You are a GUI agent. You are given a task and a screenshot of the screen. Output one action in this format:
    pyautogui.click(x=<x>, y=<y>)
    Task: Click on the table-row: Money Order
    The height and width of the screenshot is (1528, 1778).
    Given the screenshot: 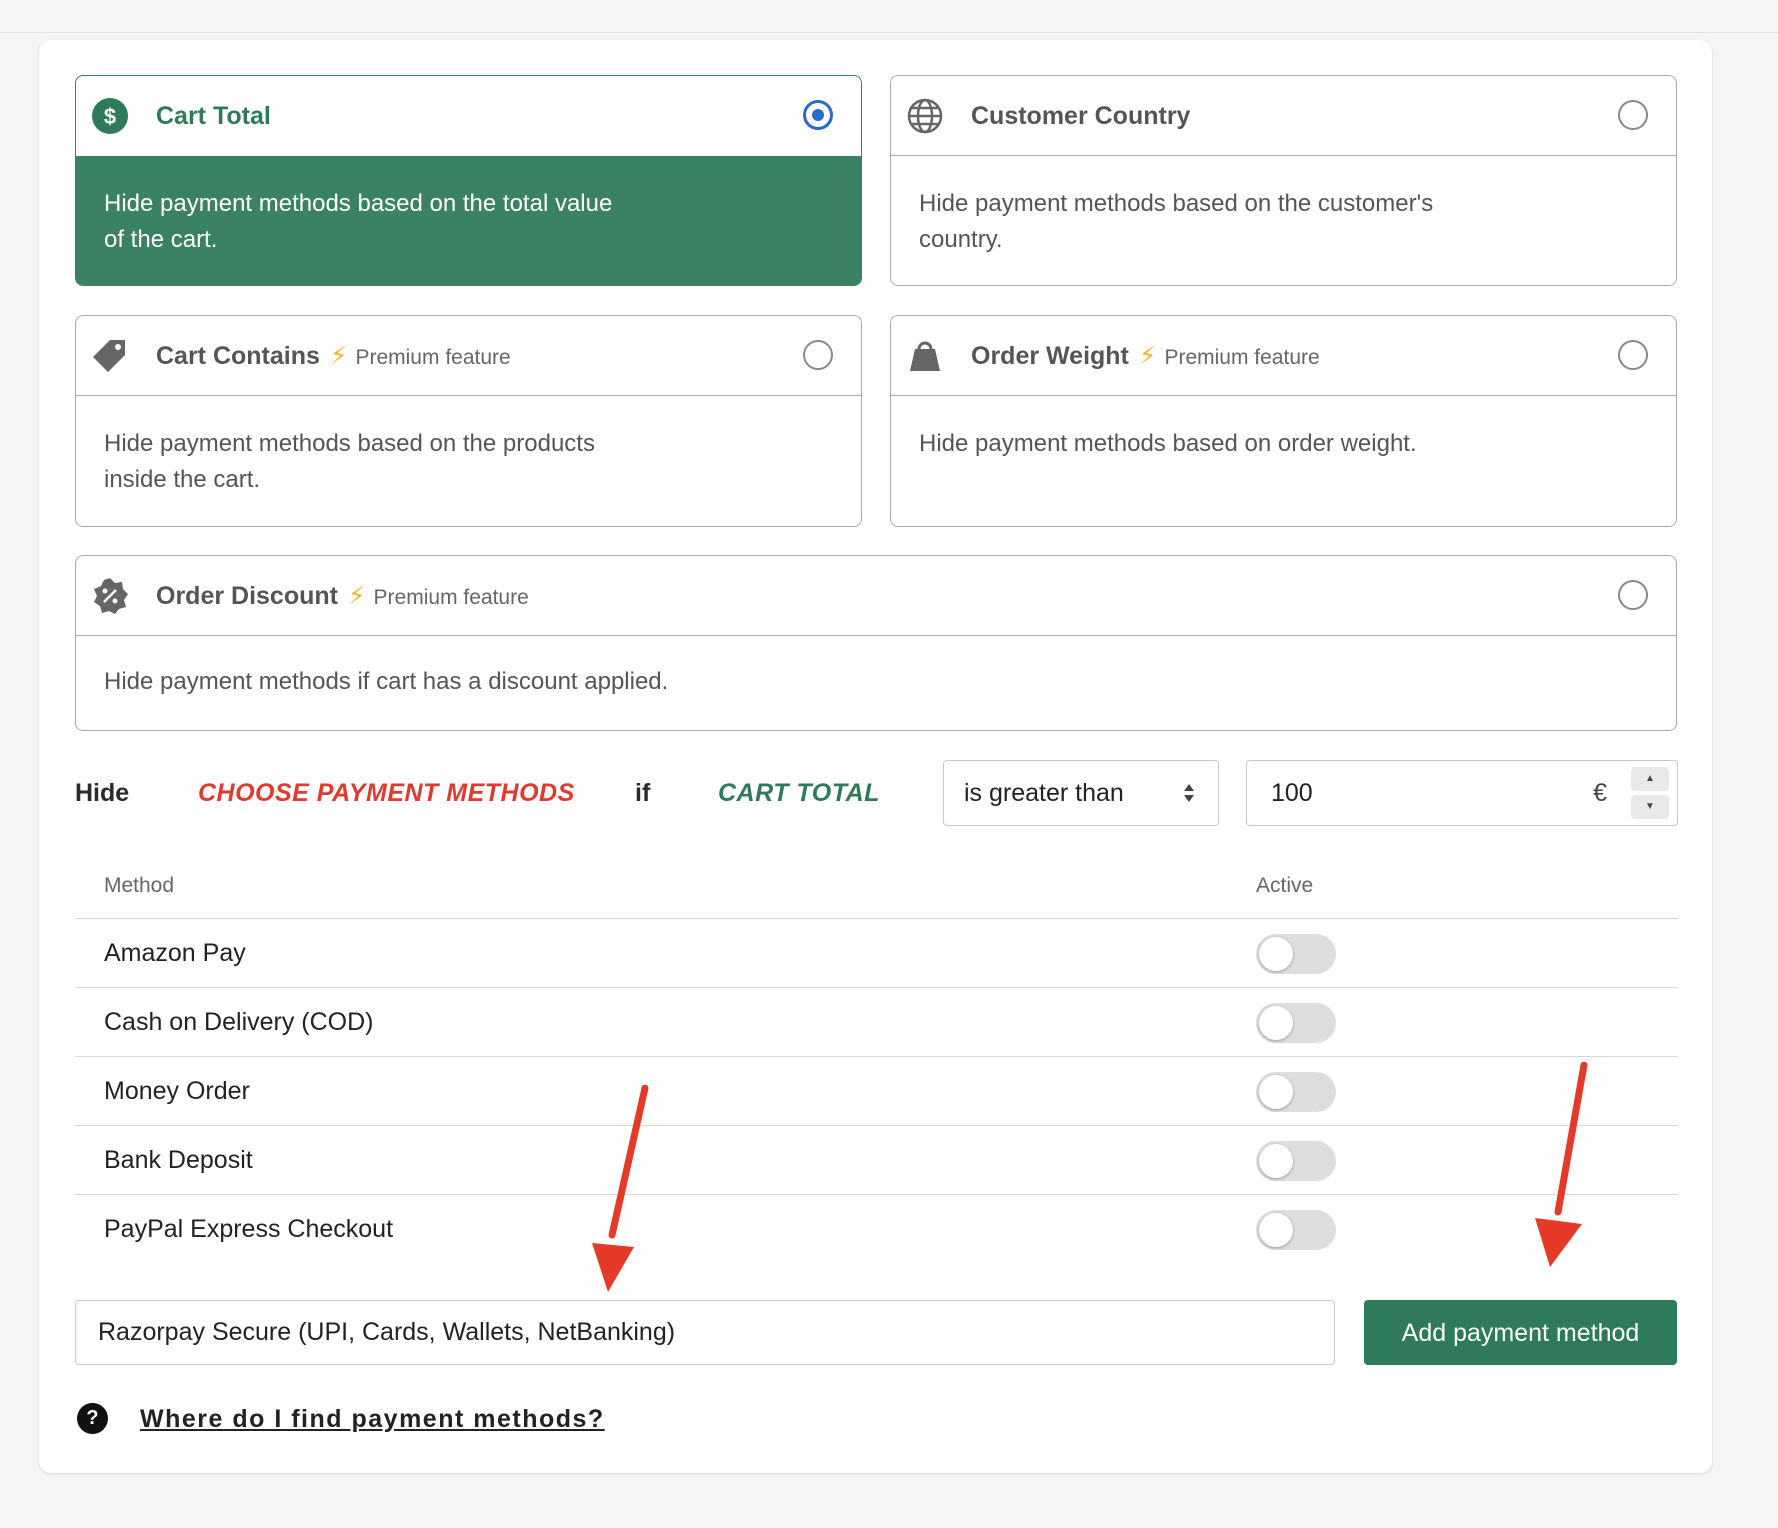 What is the action you would take?
    pyautogui.click(x=876, y=1091)
    